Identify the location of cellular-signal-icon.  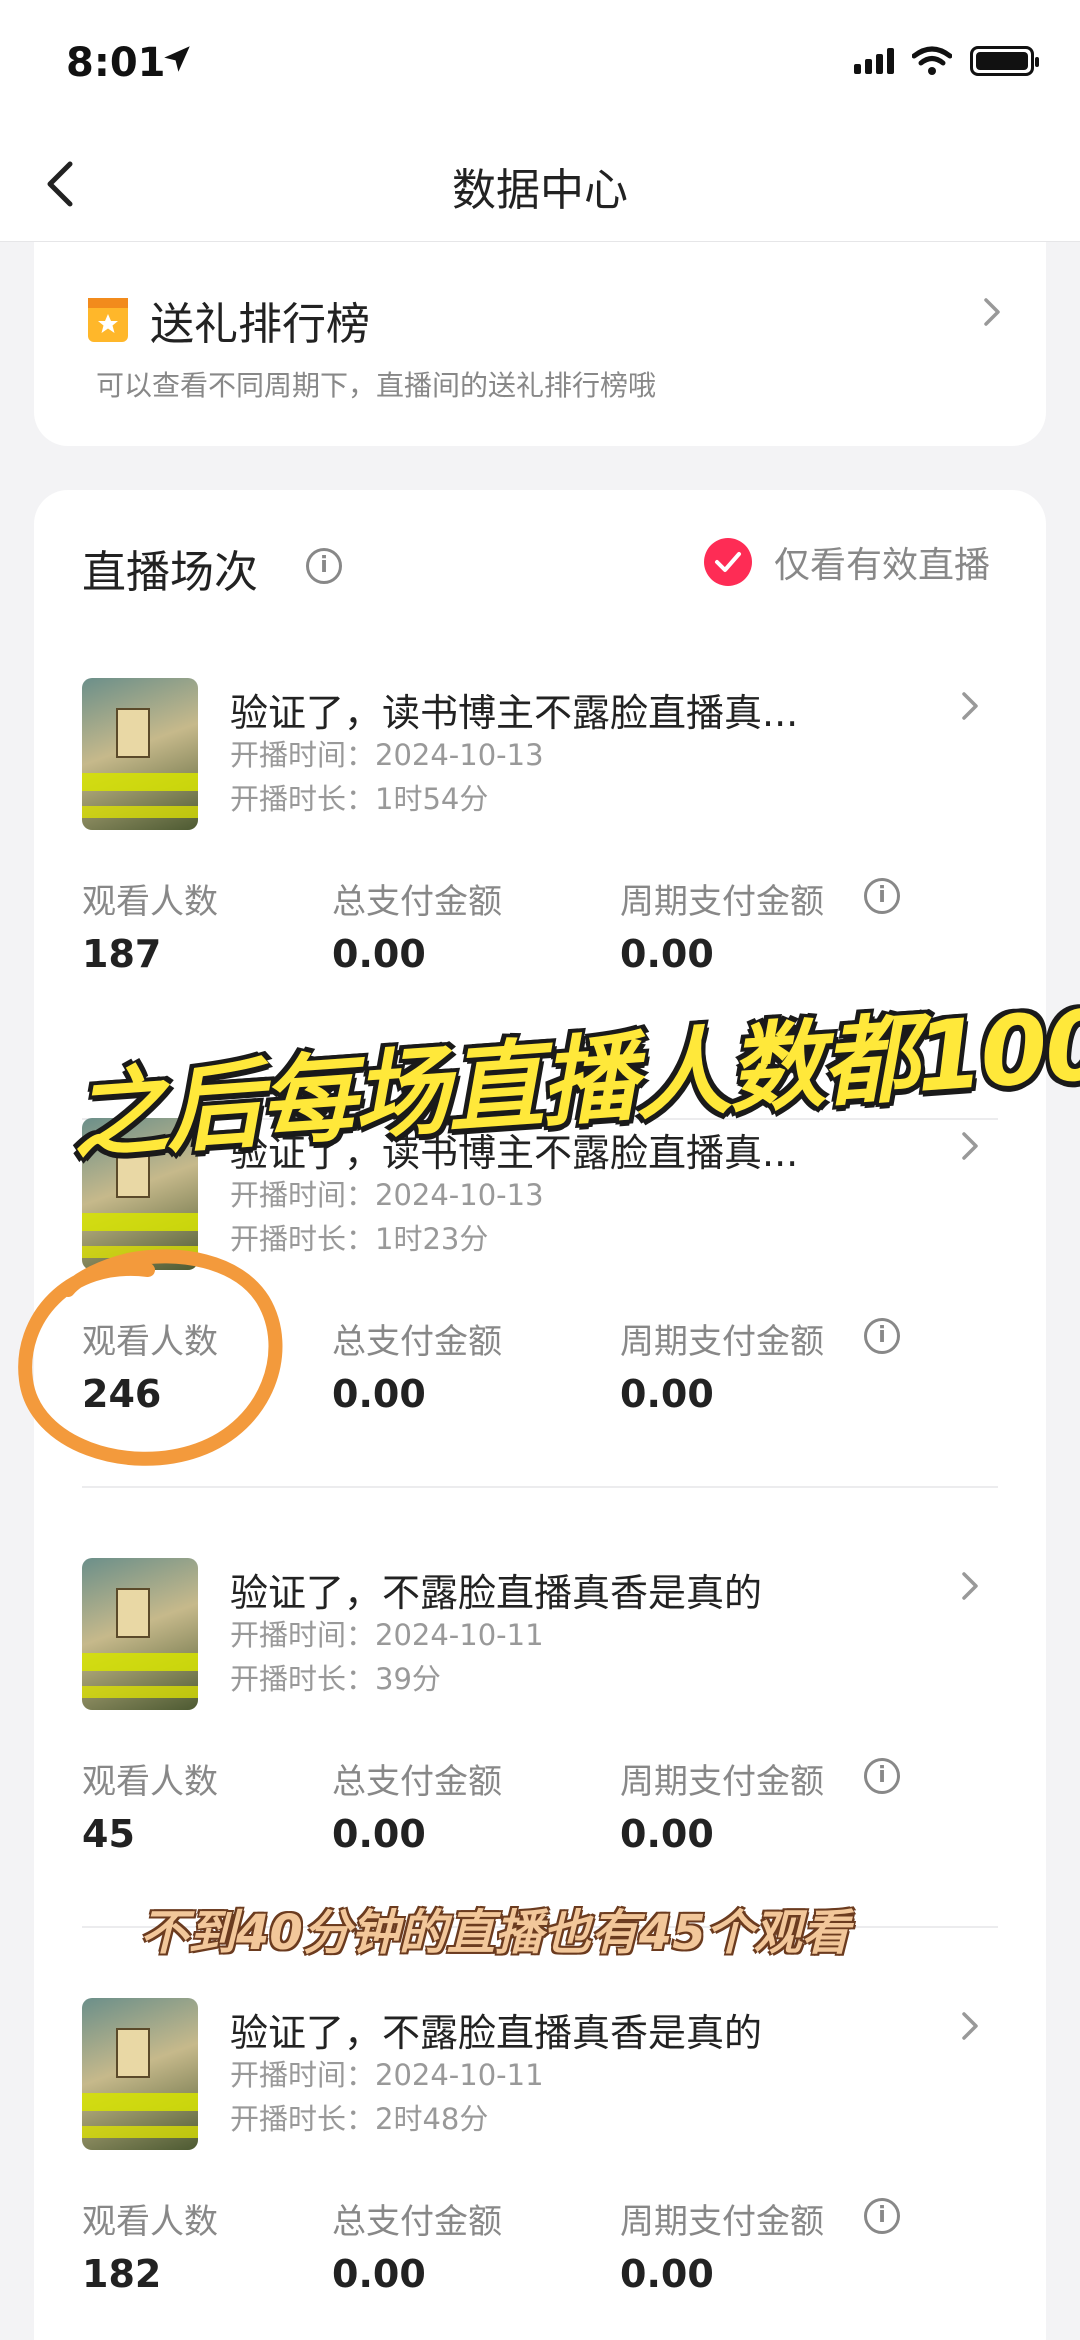
(874, 61).